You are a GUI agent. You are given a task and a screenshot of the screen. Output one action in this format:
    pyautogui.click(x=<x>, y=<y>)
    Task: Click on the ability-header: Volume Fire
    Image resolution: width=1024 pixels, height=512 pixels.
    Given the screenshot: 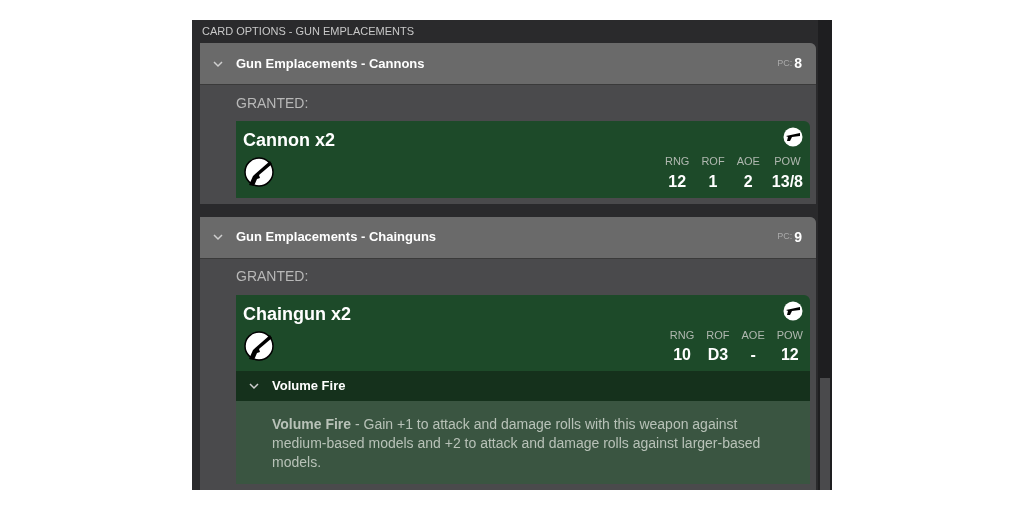 What is the action you would take?
    pyautogui.click(x=523, y=386)
    